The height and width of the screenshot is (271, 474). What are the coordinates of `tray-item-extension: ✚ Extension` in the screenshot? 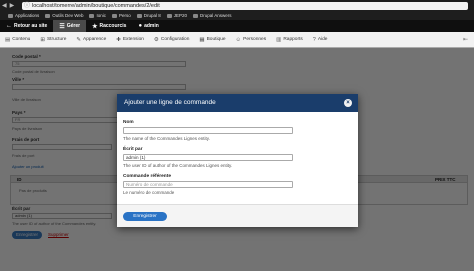 It's located at (130, 40).